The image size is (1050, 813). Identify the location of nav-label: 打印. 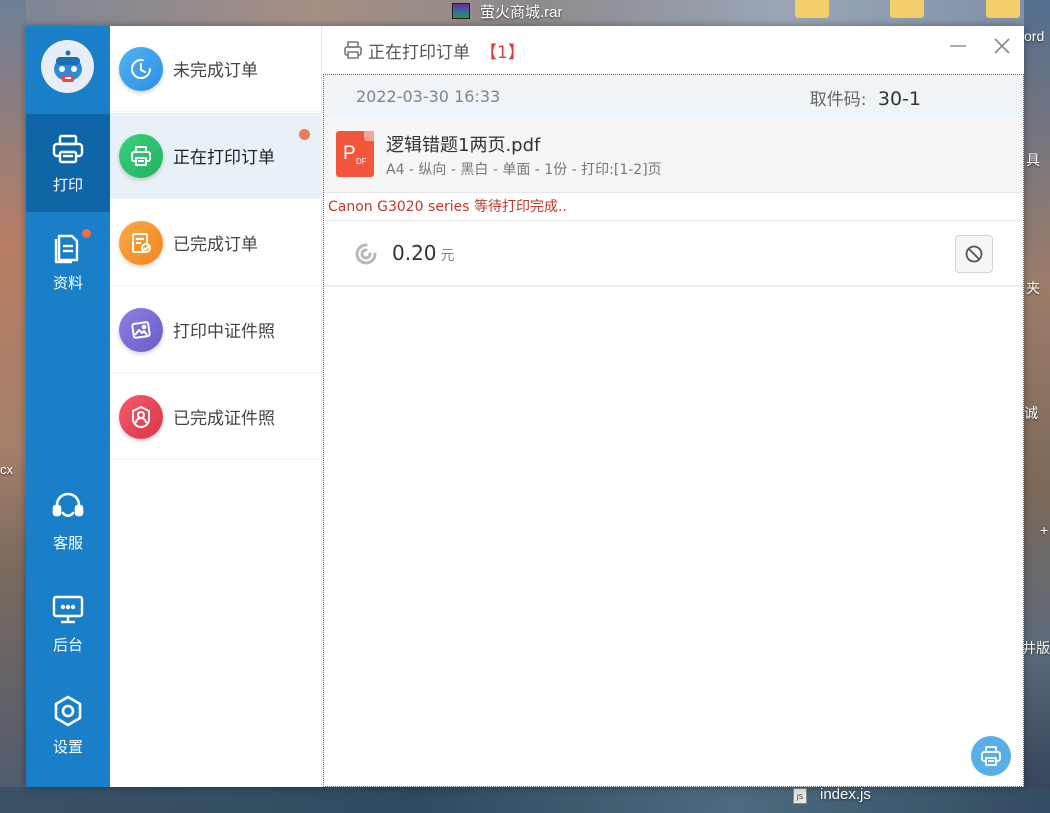
(67, 184).